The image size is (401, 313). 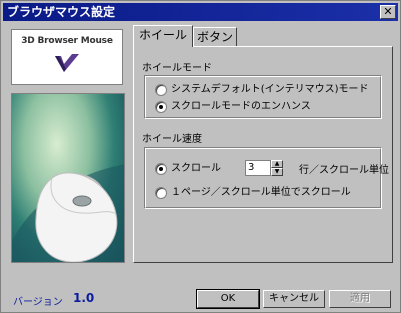 I want to click on mode-enhanced-radio, so click(x=161, y=107).